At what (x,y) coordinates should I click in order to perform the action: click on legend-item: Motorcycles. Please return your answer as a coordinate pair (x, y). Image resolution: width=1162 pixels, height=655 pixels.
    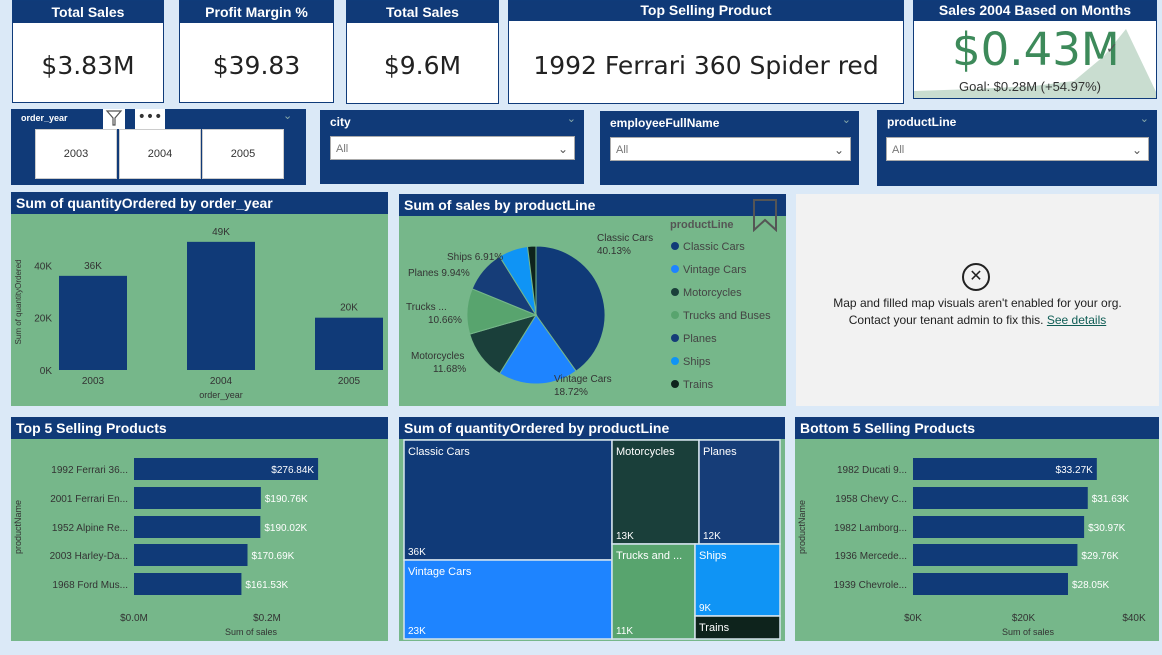
    Looking at the image, I should click on (712, 293).